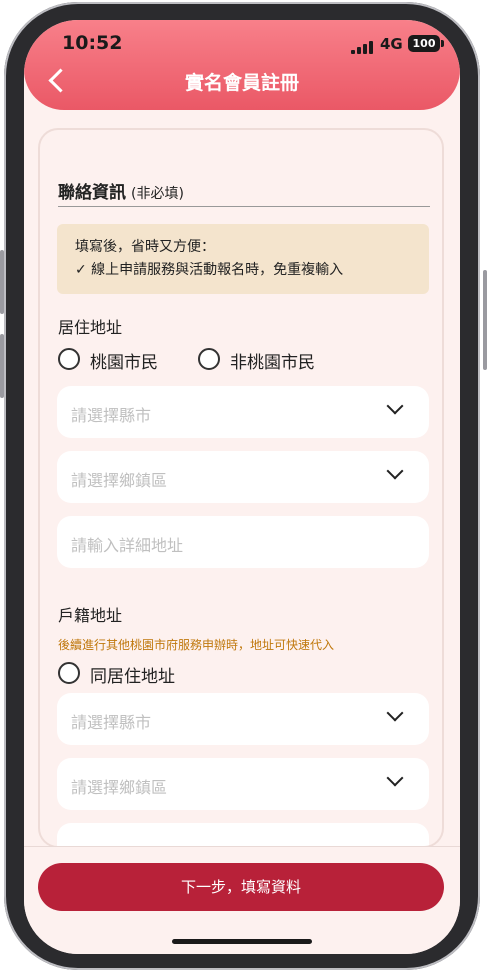 The width and height of the screenshot is (487, 974). What do you see at coordinates (426, 43) in the screenshot?
I see `battery-icon: 100` at bounding box center [426, 43].